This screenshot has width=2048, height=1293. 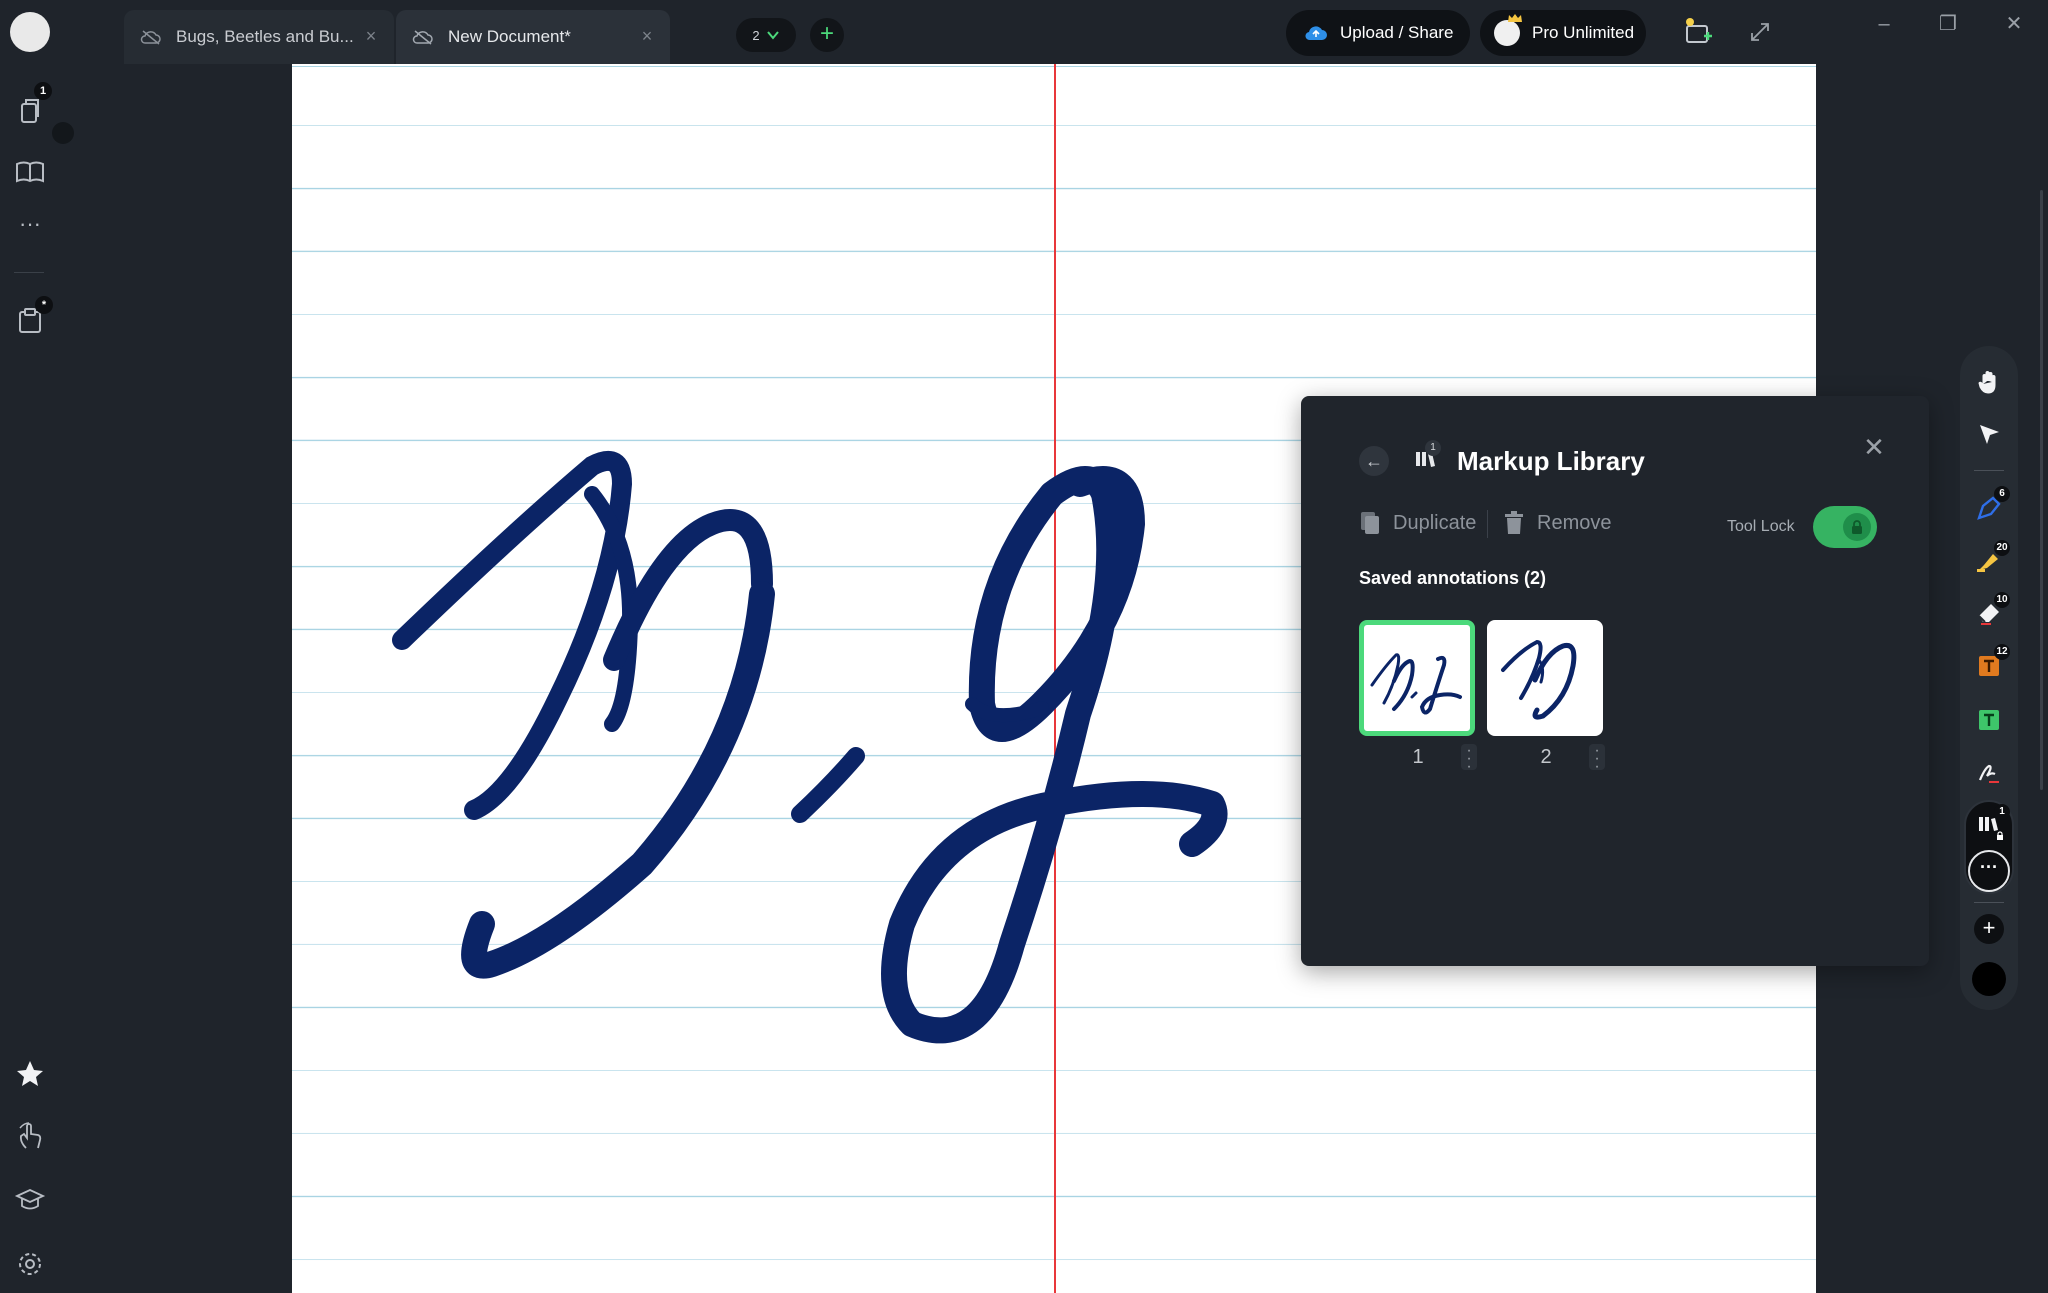 I want to click on tab-bugs-beetles: Bugs, Beetles and Bu... ×, so click(x=259, y=37).